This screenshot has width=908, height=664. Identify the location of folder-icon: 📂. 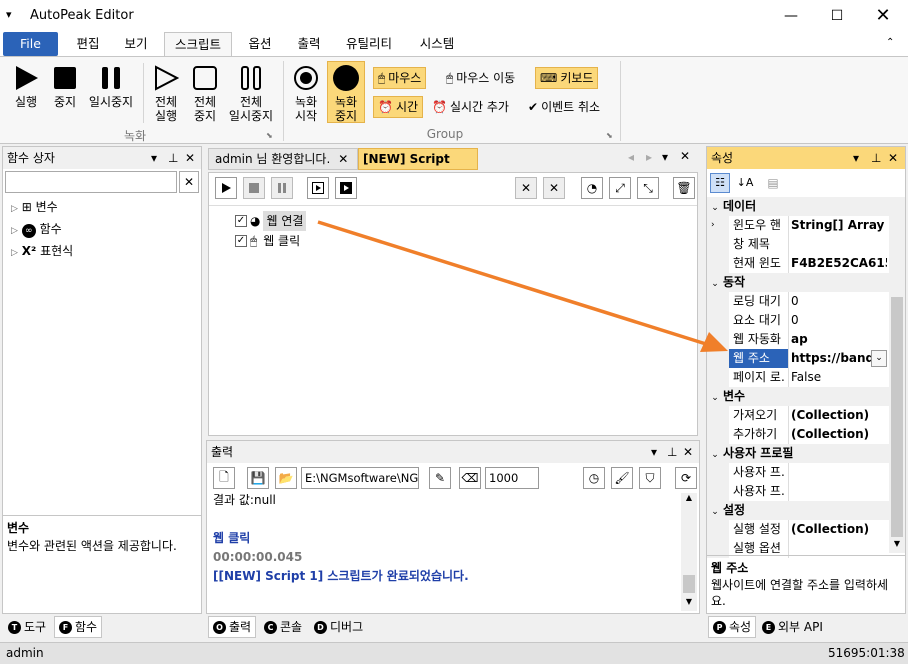
(286, 478).